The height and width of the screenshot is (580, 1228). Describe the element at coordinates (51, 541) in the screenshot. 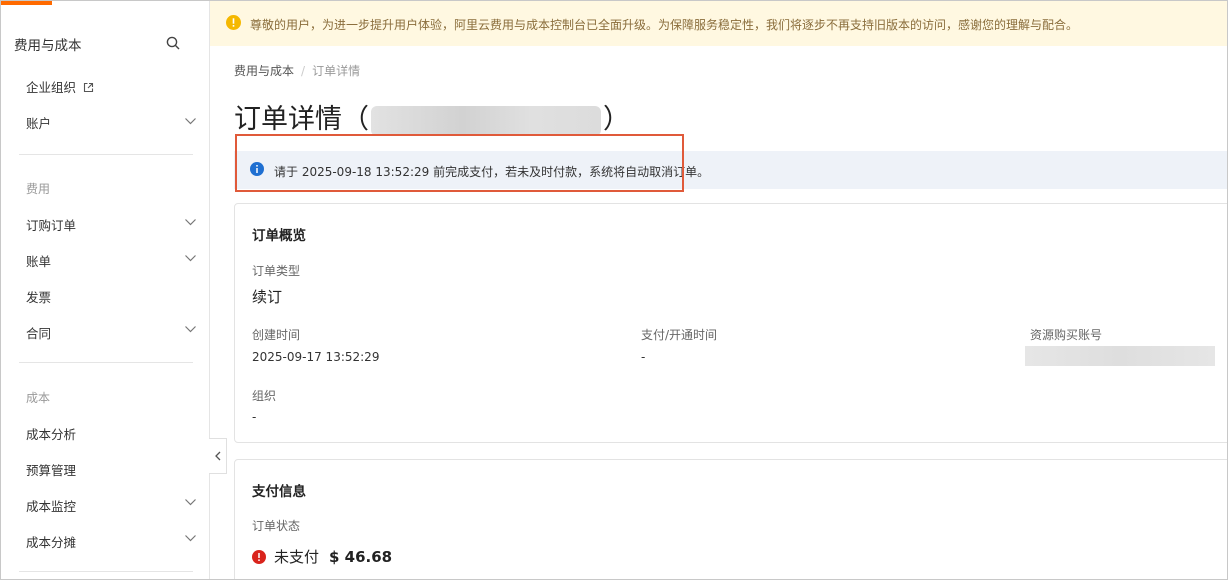

I see `sidebar-item-cost-allocation: 成本分摊` at that location.